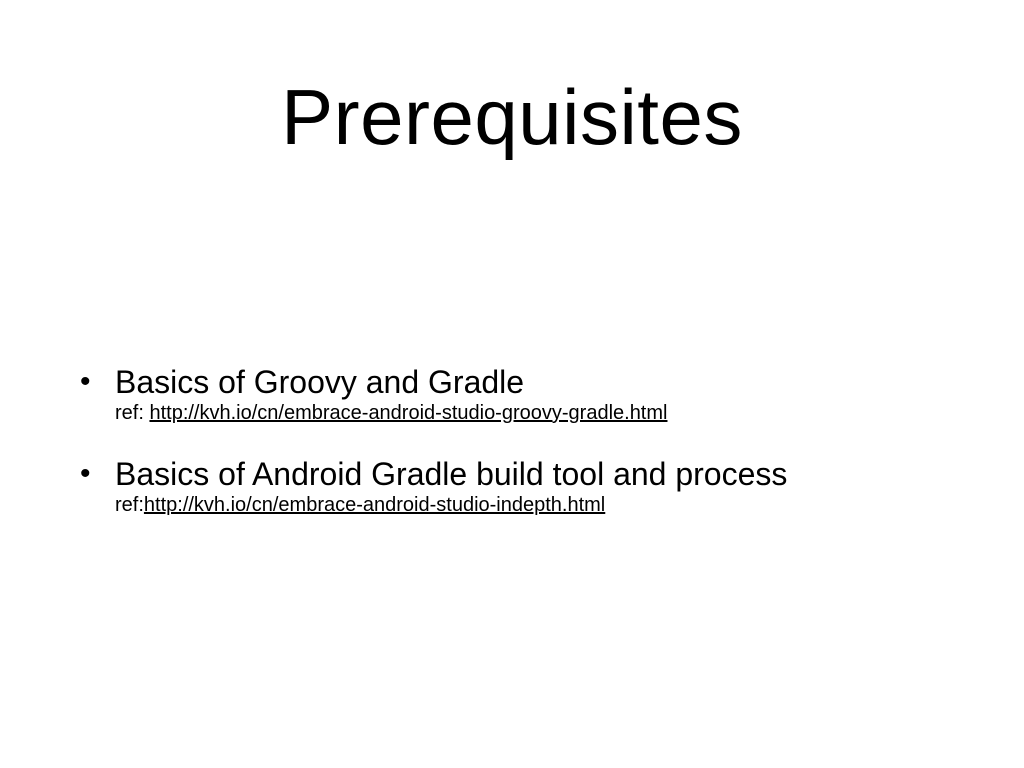 The width and height of the screenshot is (1024, 768). What do you see at coordinates (512, 117) in the screenshot?
I see `slide-title: Prerequisites` at bounding box center [512, 117].